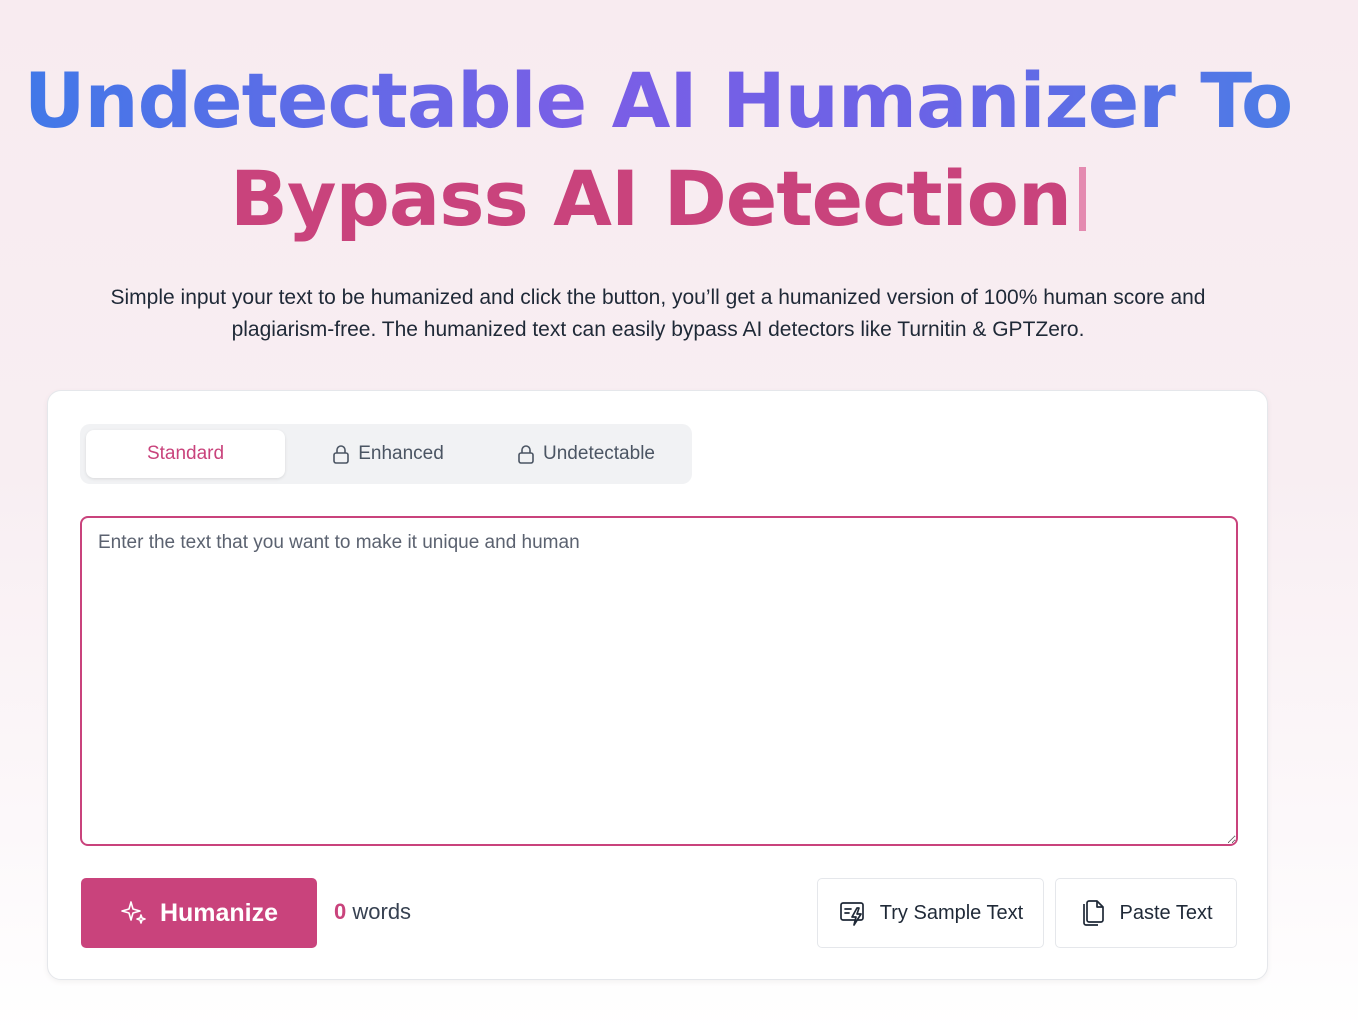  I want to click on paste-text-button: Paste Text, so click(1146, 913).